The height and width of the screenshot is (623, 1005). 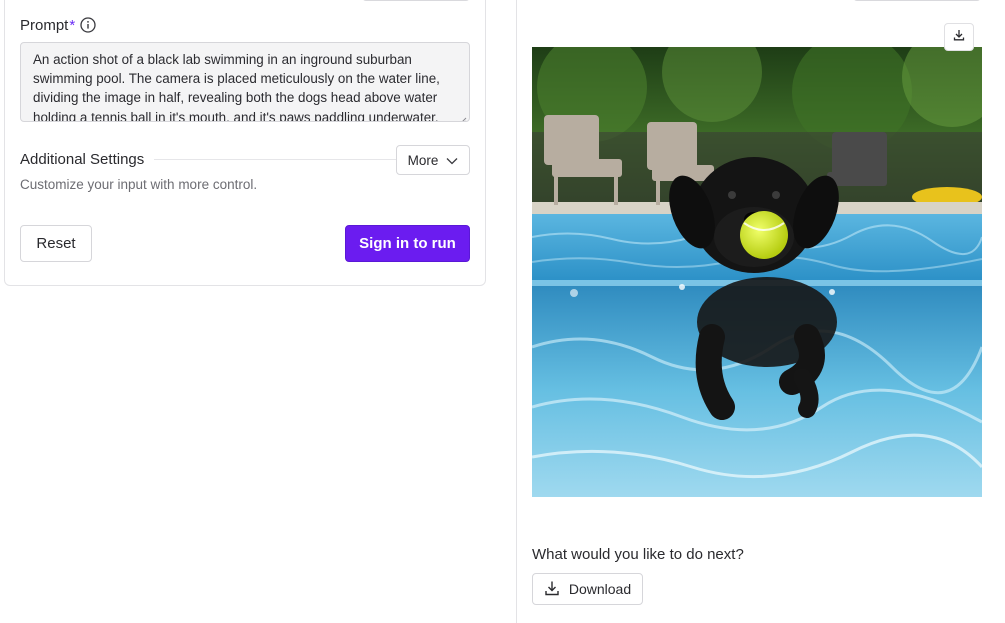 I want to click on download-button: Download, so click(x=587, y=589).